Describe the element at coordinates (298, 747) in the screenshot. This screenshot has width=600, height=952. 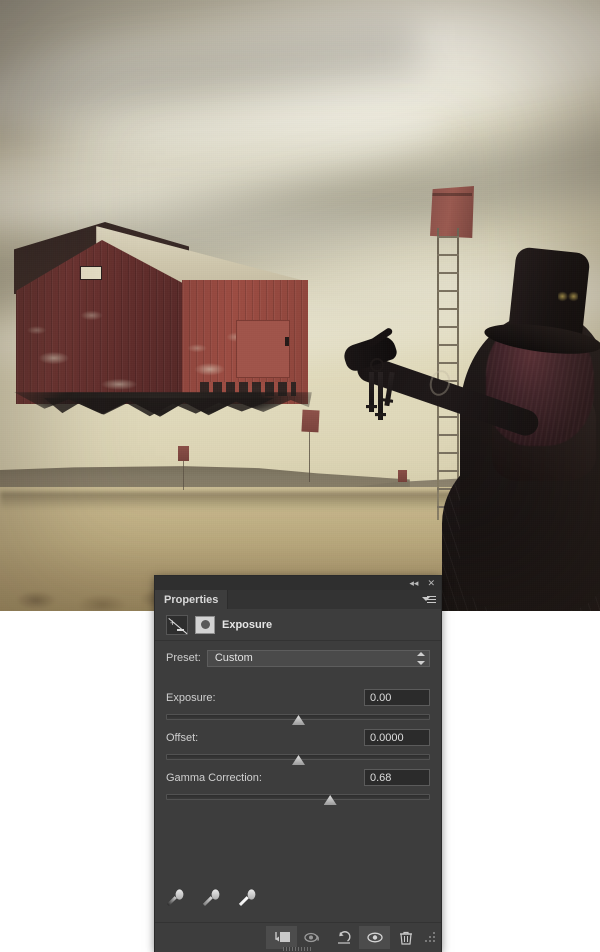
I see `control-offset: Offset: 0.0000` at that location.